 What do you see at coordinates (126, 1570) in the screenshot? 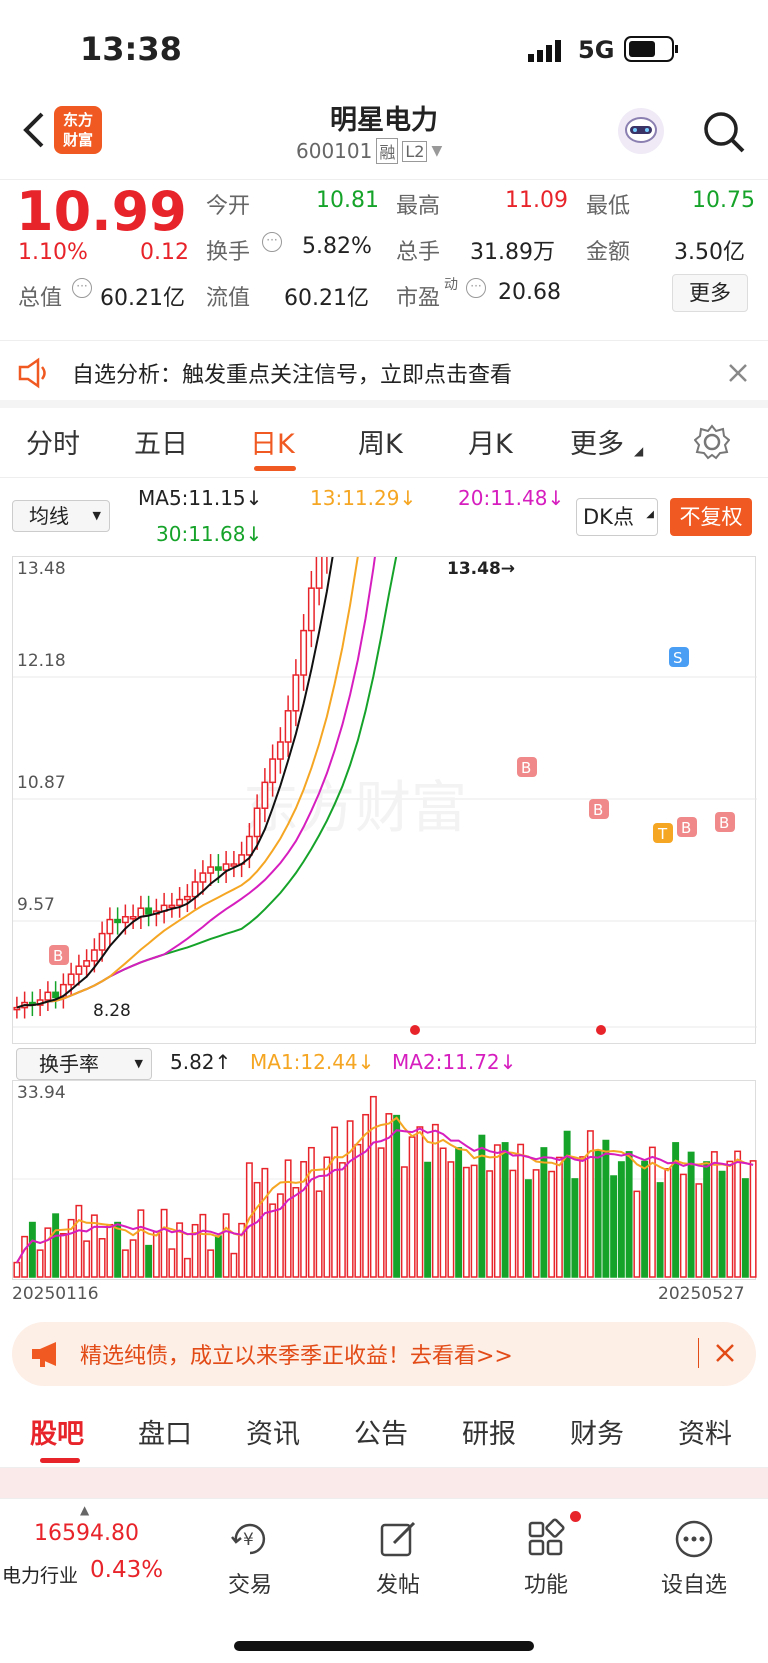
I see `industry-pct: 0.43%` at bounding box center [126, 1570].